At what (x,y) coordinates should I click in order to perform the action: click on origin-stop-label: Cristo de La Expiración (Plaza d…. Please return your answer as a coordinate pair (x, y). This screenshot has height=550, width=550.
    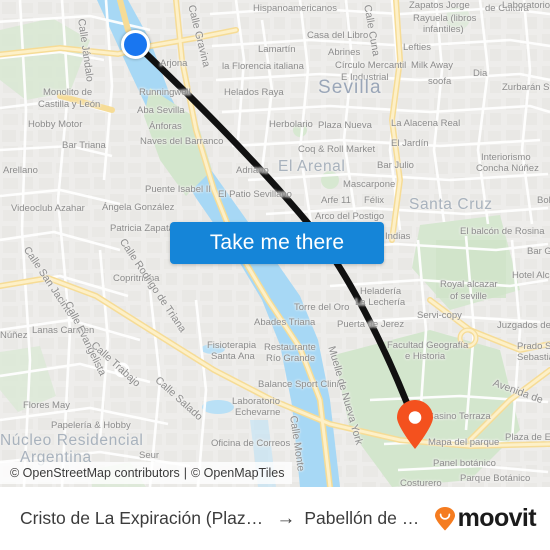
    Looking at the image, I should click on (144, 518).